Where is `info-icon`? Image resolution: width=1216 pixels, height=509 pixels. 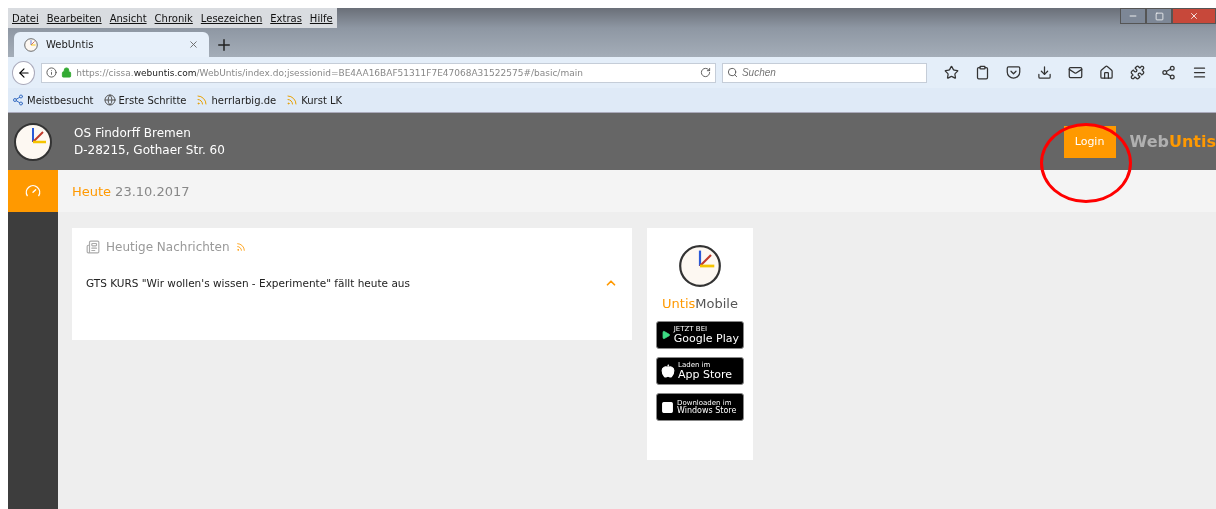 info-icon is located at coordinates (52, 72).